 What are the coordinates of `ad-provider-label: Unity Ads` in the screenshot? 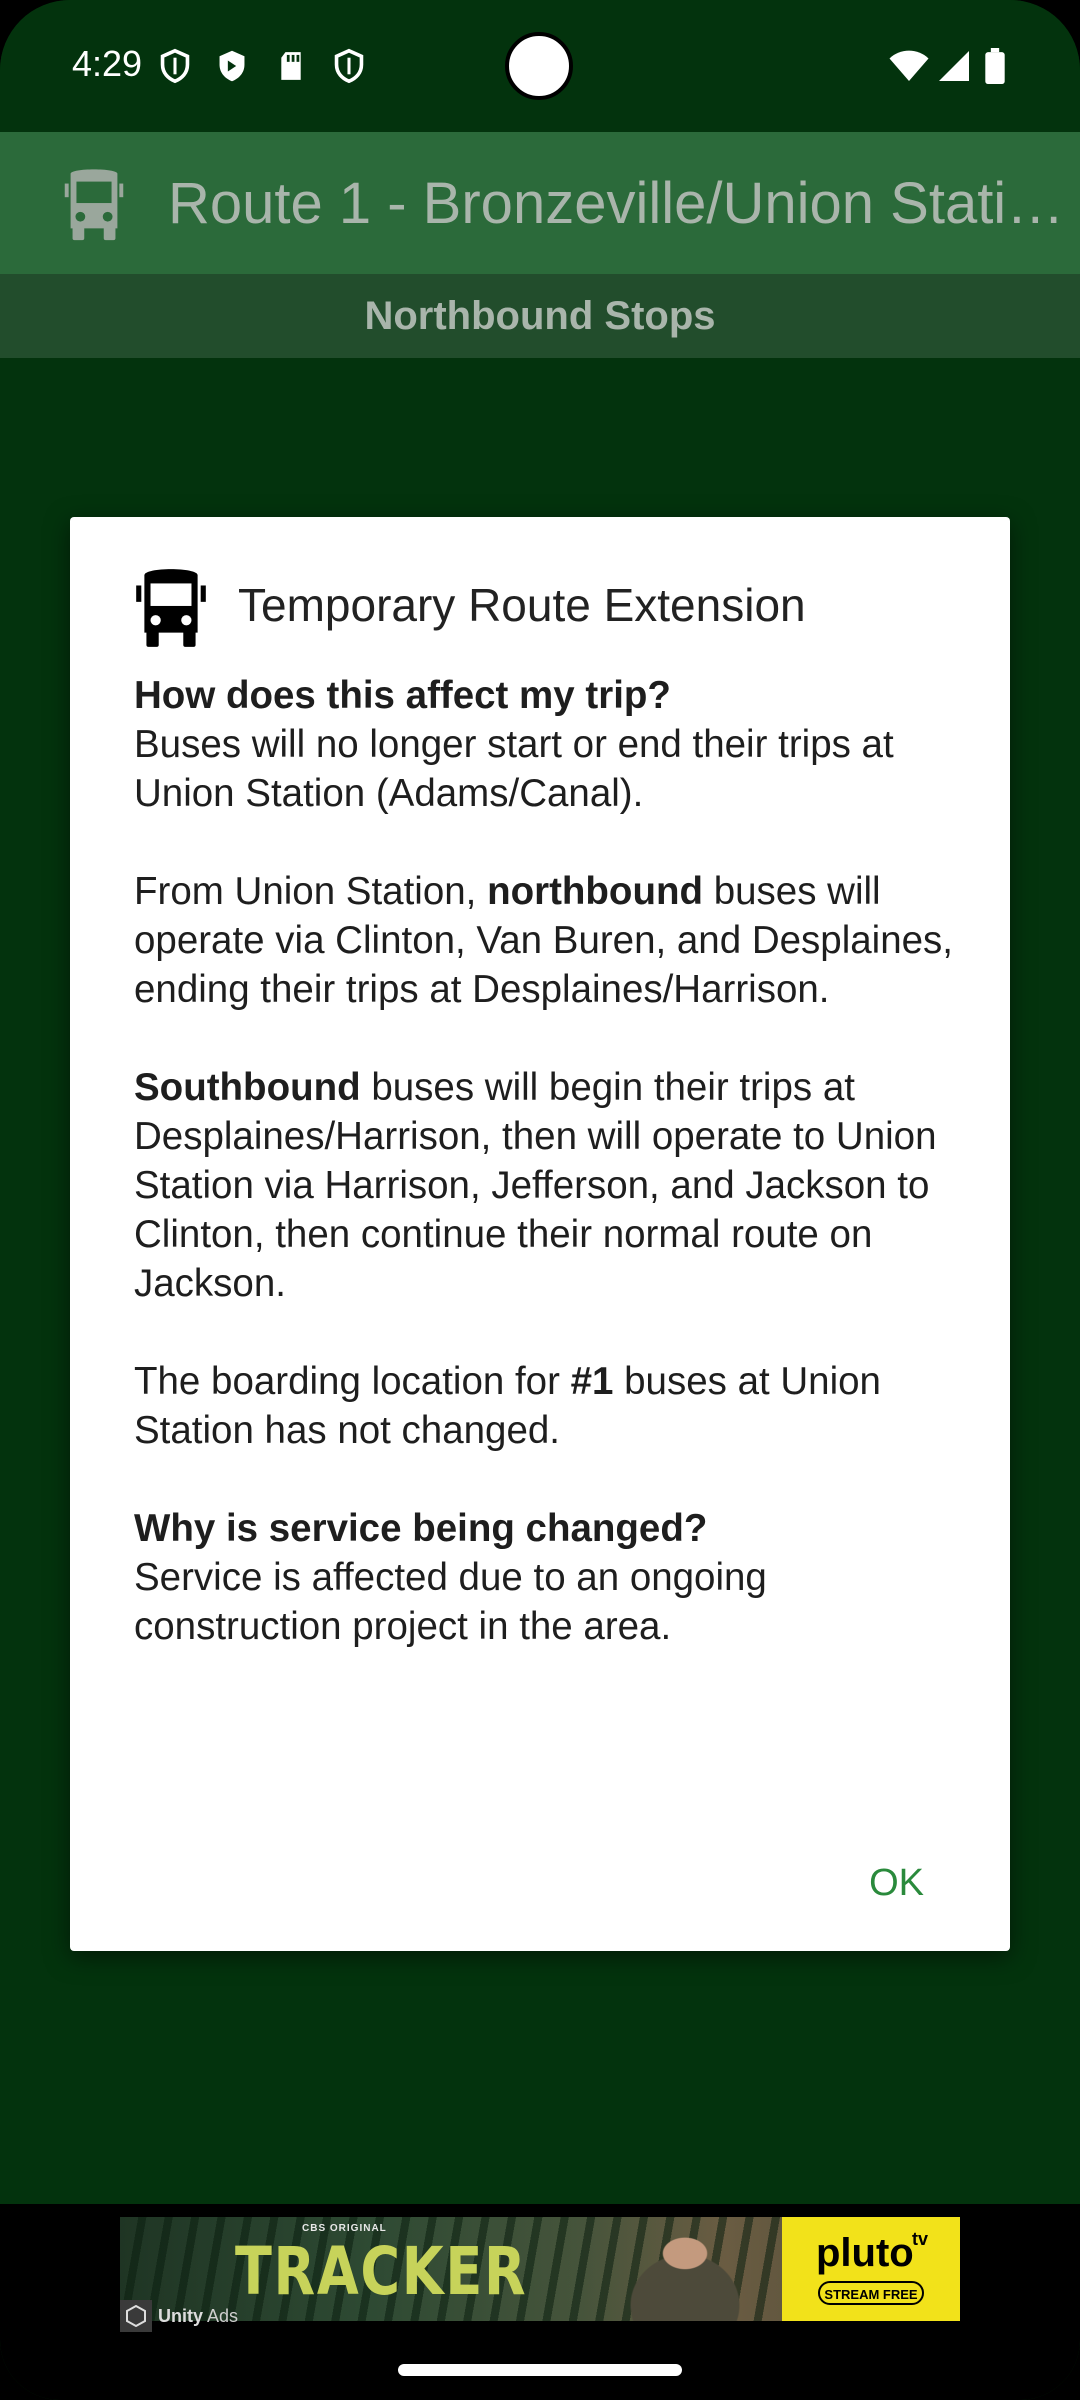 It's located at (198, 2316).